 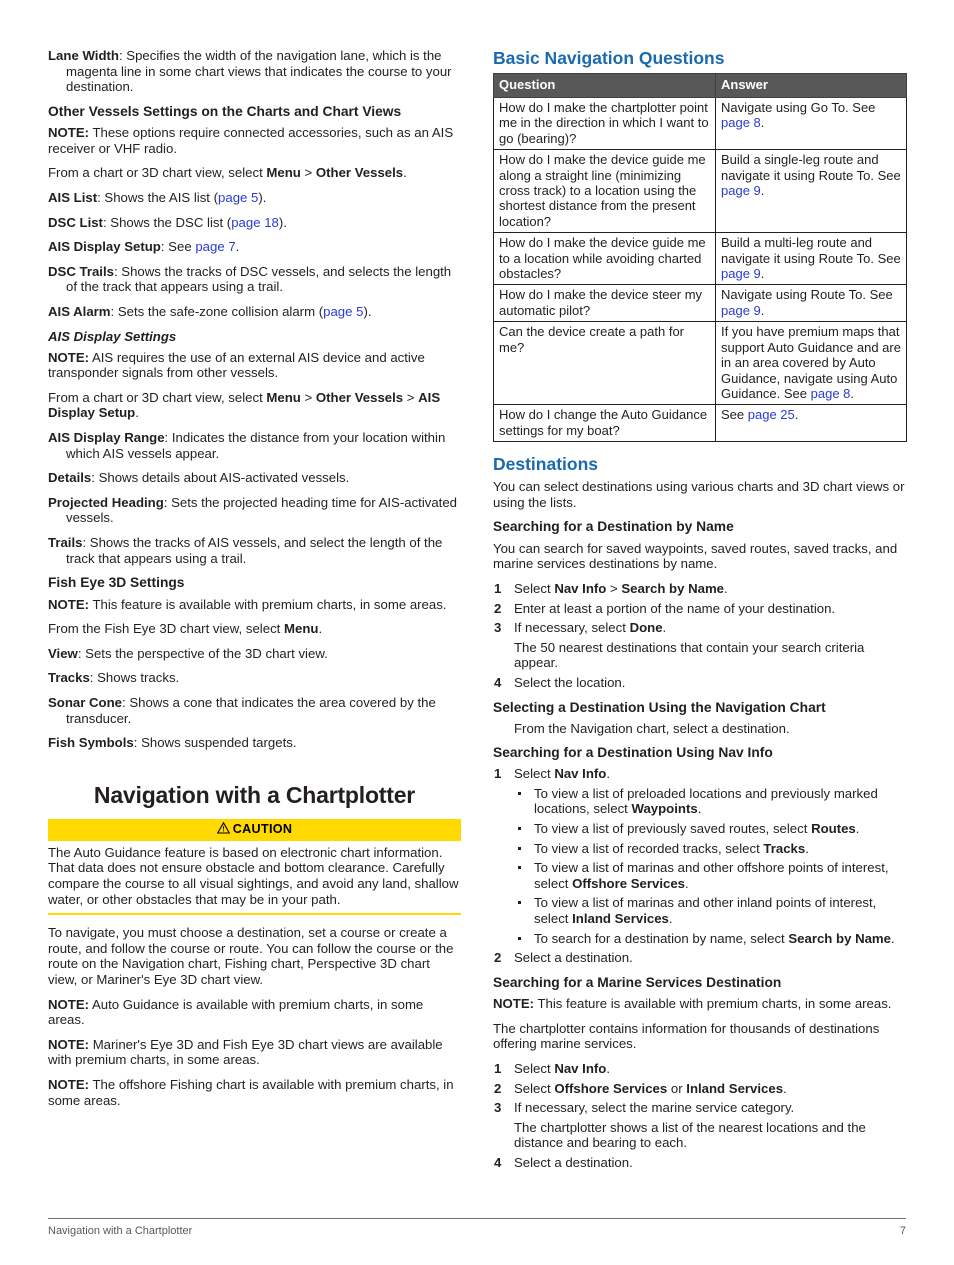 I want to click on page-link: page 25, so click(x=771, y=414).